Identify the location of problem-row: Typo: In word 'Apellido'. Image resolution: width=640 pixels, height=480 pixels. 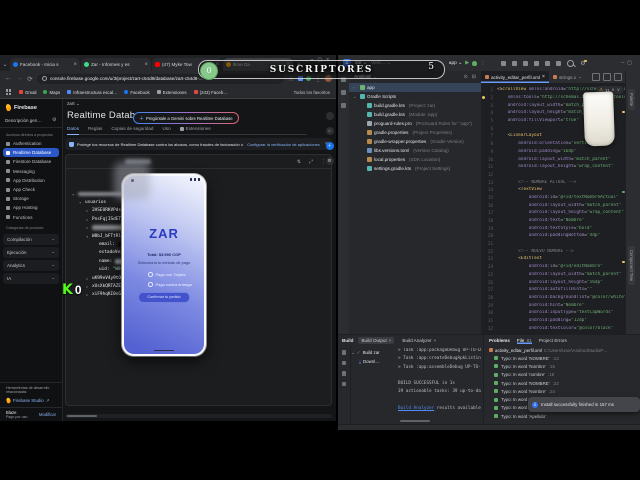
(567, 416).